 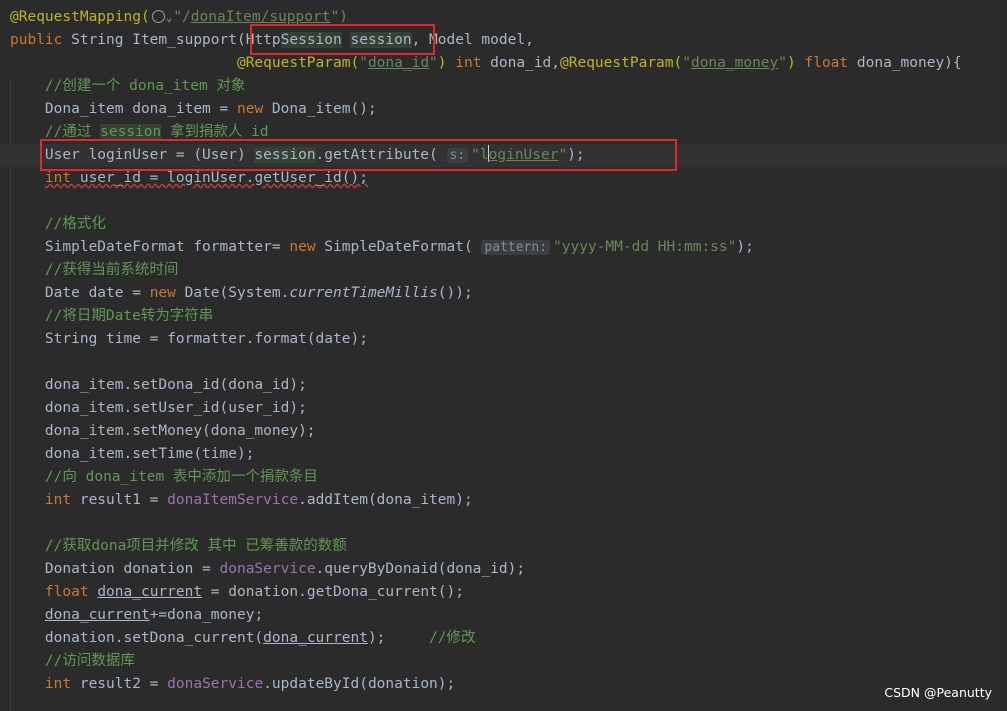 I want to click on code-line-content: dona_item.setMoney(dona_money);, so click(x=163, y=431).